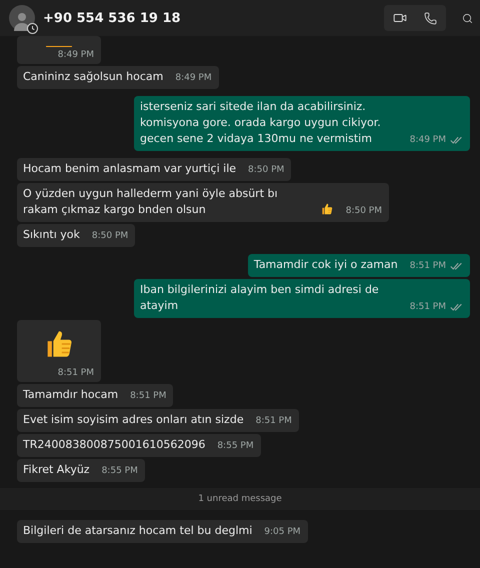  What do you see at coordinates (399, 18) in the screenshot?
I see `video-camera-icon` at bounding box center [399, 18].